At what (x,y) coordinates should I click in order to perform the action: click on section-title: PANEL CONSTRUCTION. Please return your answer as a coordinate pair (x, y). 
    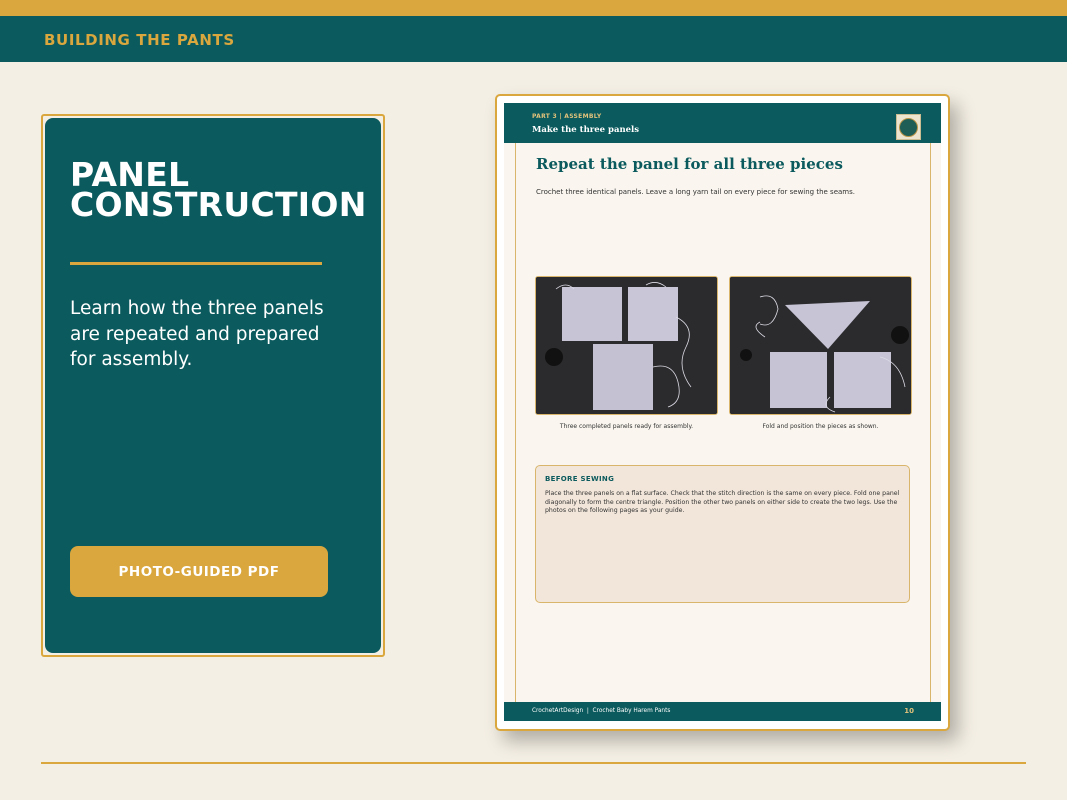
    Looking at the image, I should click on (218, 189).